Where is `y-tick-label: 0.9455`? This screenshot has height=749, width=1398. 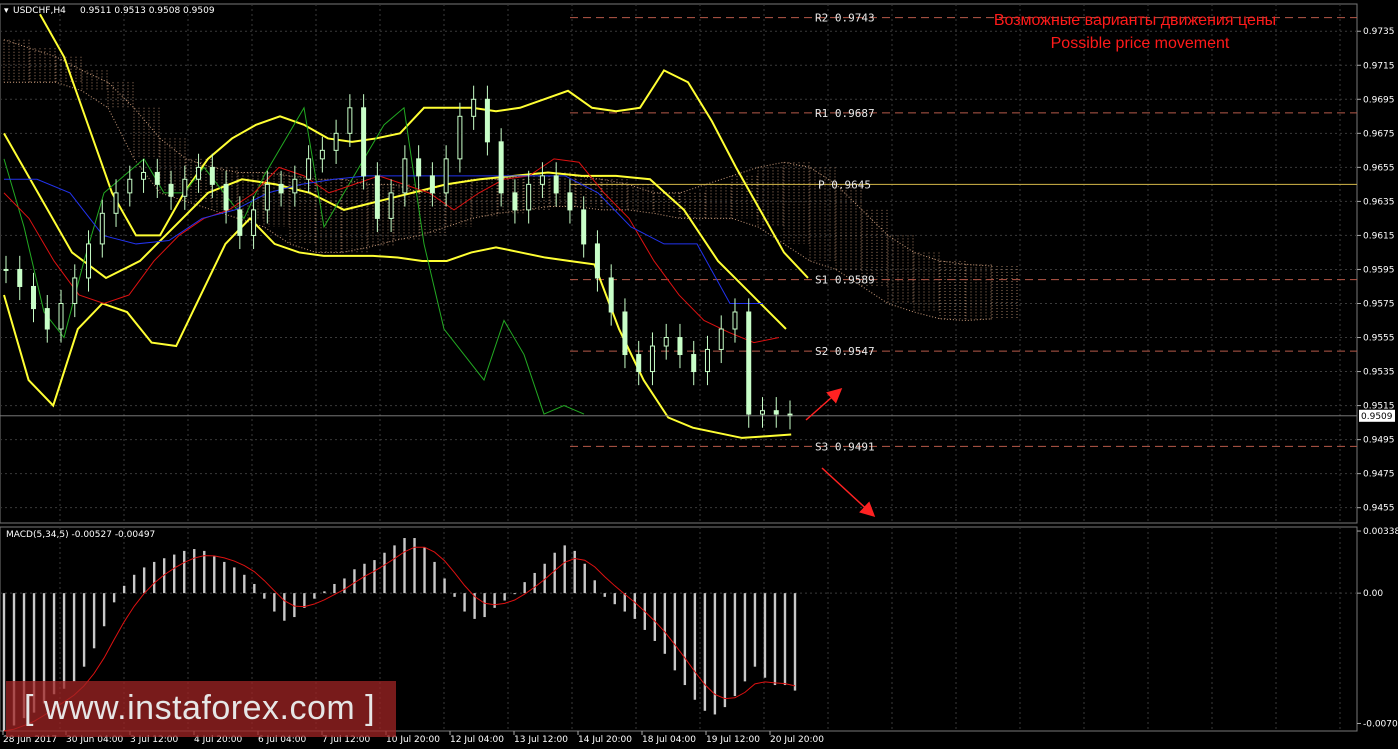
y-tick-label: 0.9455 is located at coordinates (1379, 509).